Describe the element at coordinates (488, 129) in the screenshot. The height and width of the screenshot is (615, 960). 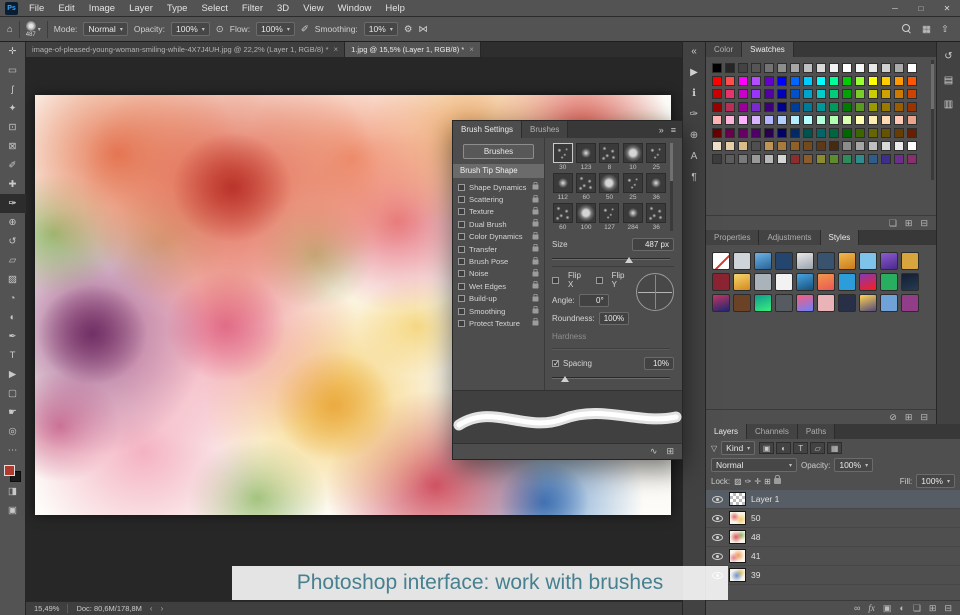
I see `tab-brush-settings: Brush Settings` at that location.